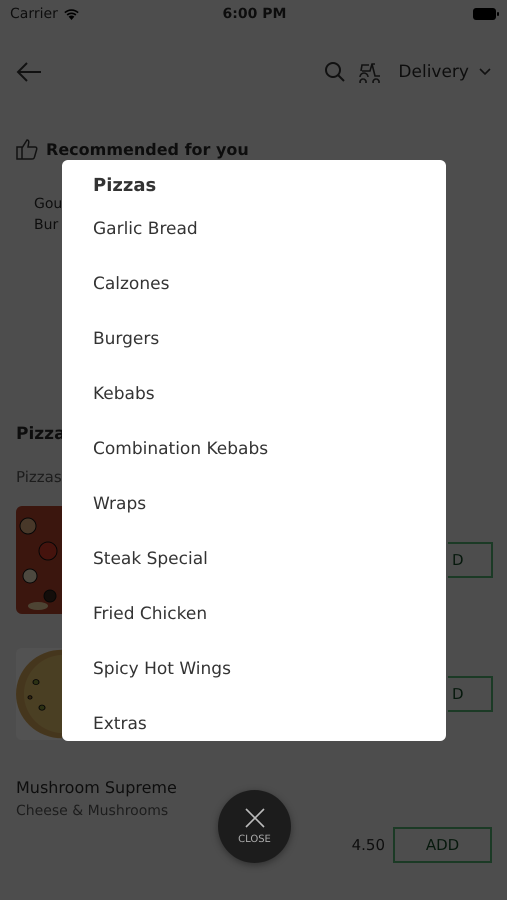  What do you see at coordinates (29, 72) in the screenshot?
I see `back-arrow-icon` at bounding box center [29, 72].